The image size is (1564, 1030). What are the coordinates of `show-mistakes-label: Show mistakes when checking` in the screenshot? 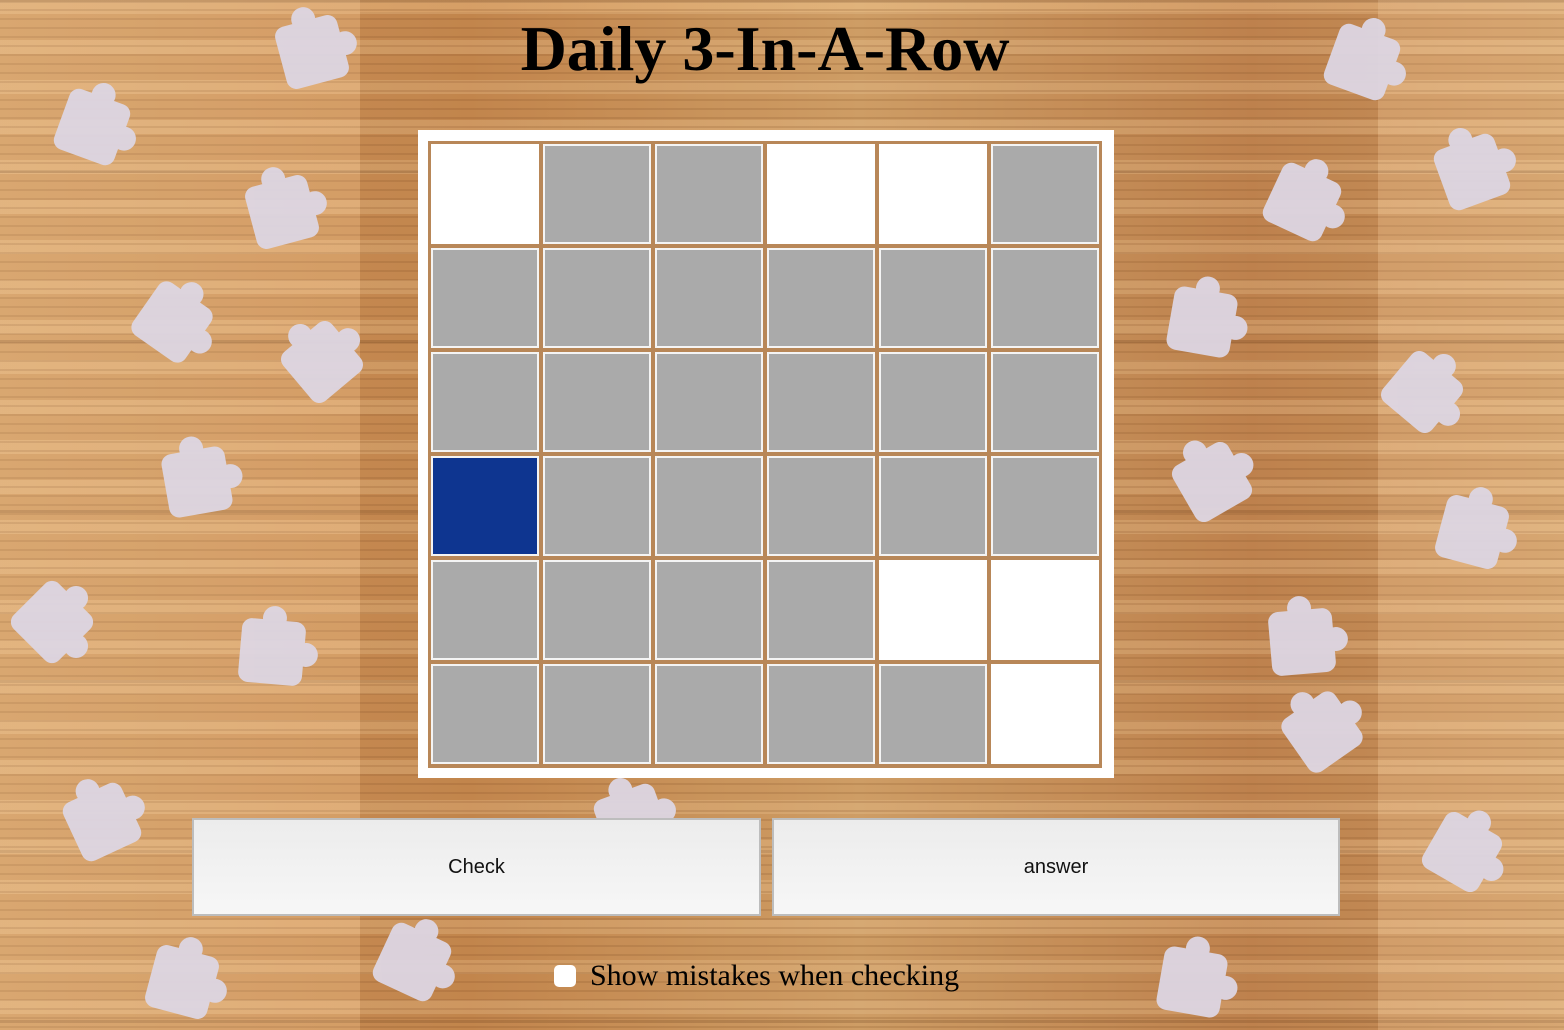 It's located at (774, 976).